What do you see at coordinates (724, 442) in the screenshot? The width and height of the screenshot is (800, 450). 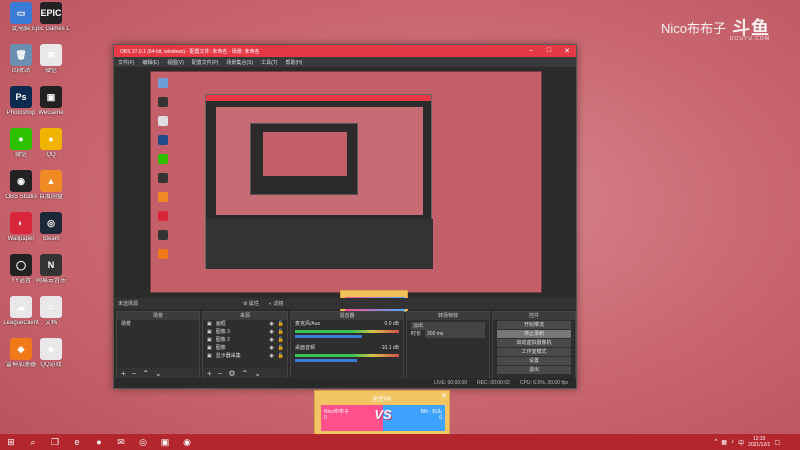 I see `network-icon: ▦` at bounding box center [724, 442].